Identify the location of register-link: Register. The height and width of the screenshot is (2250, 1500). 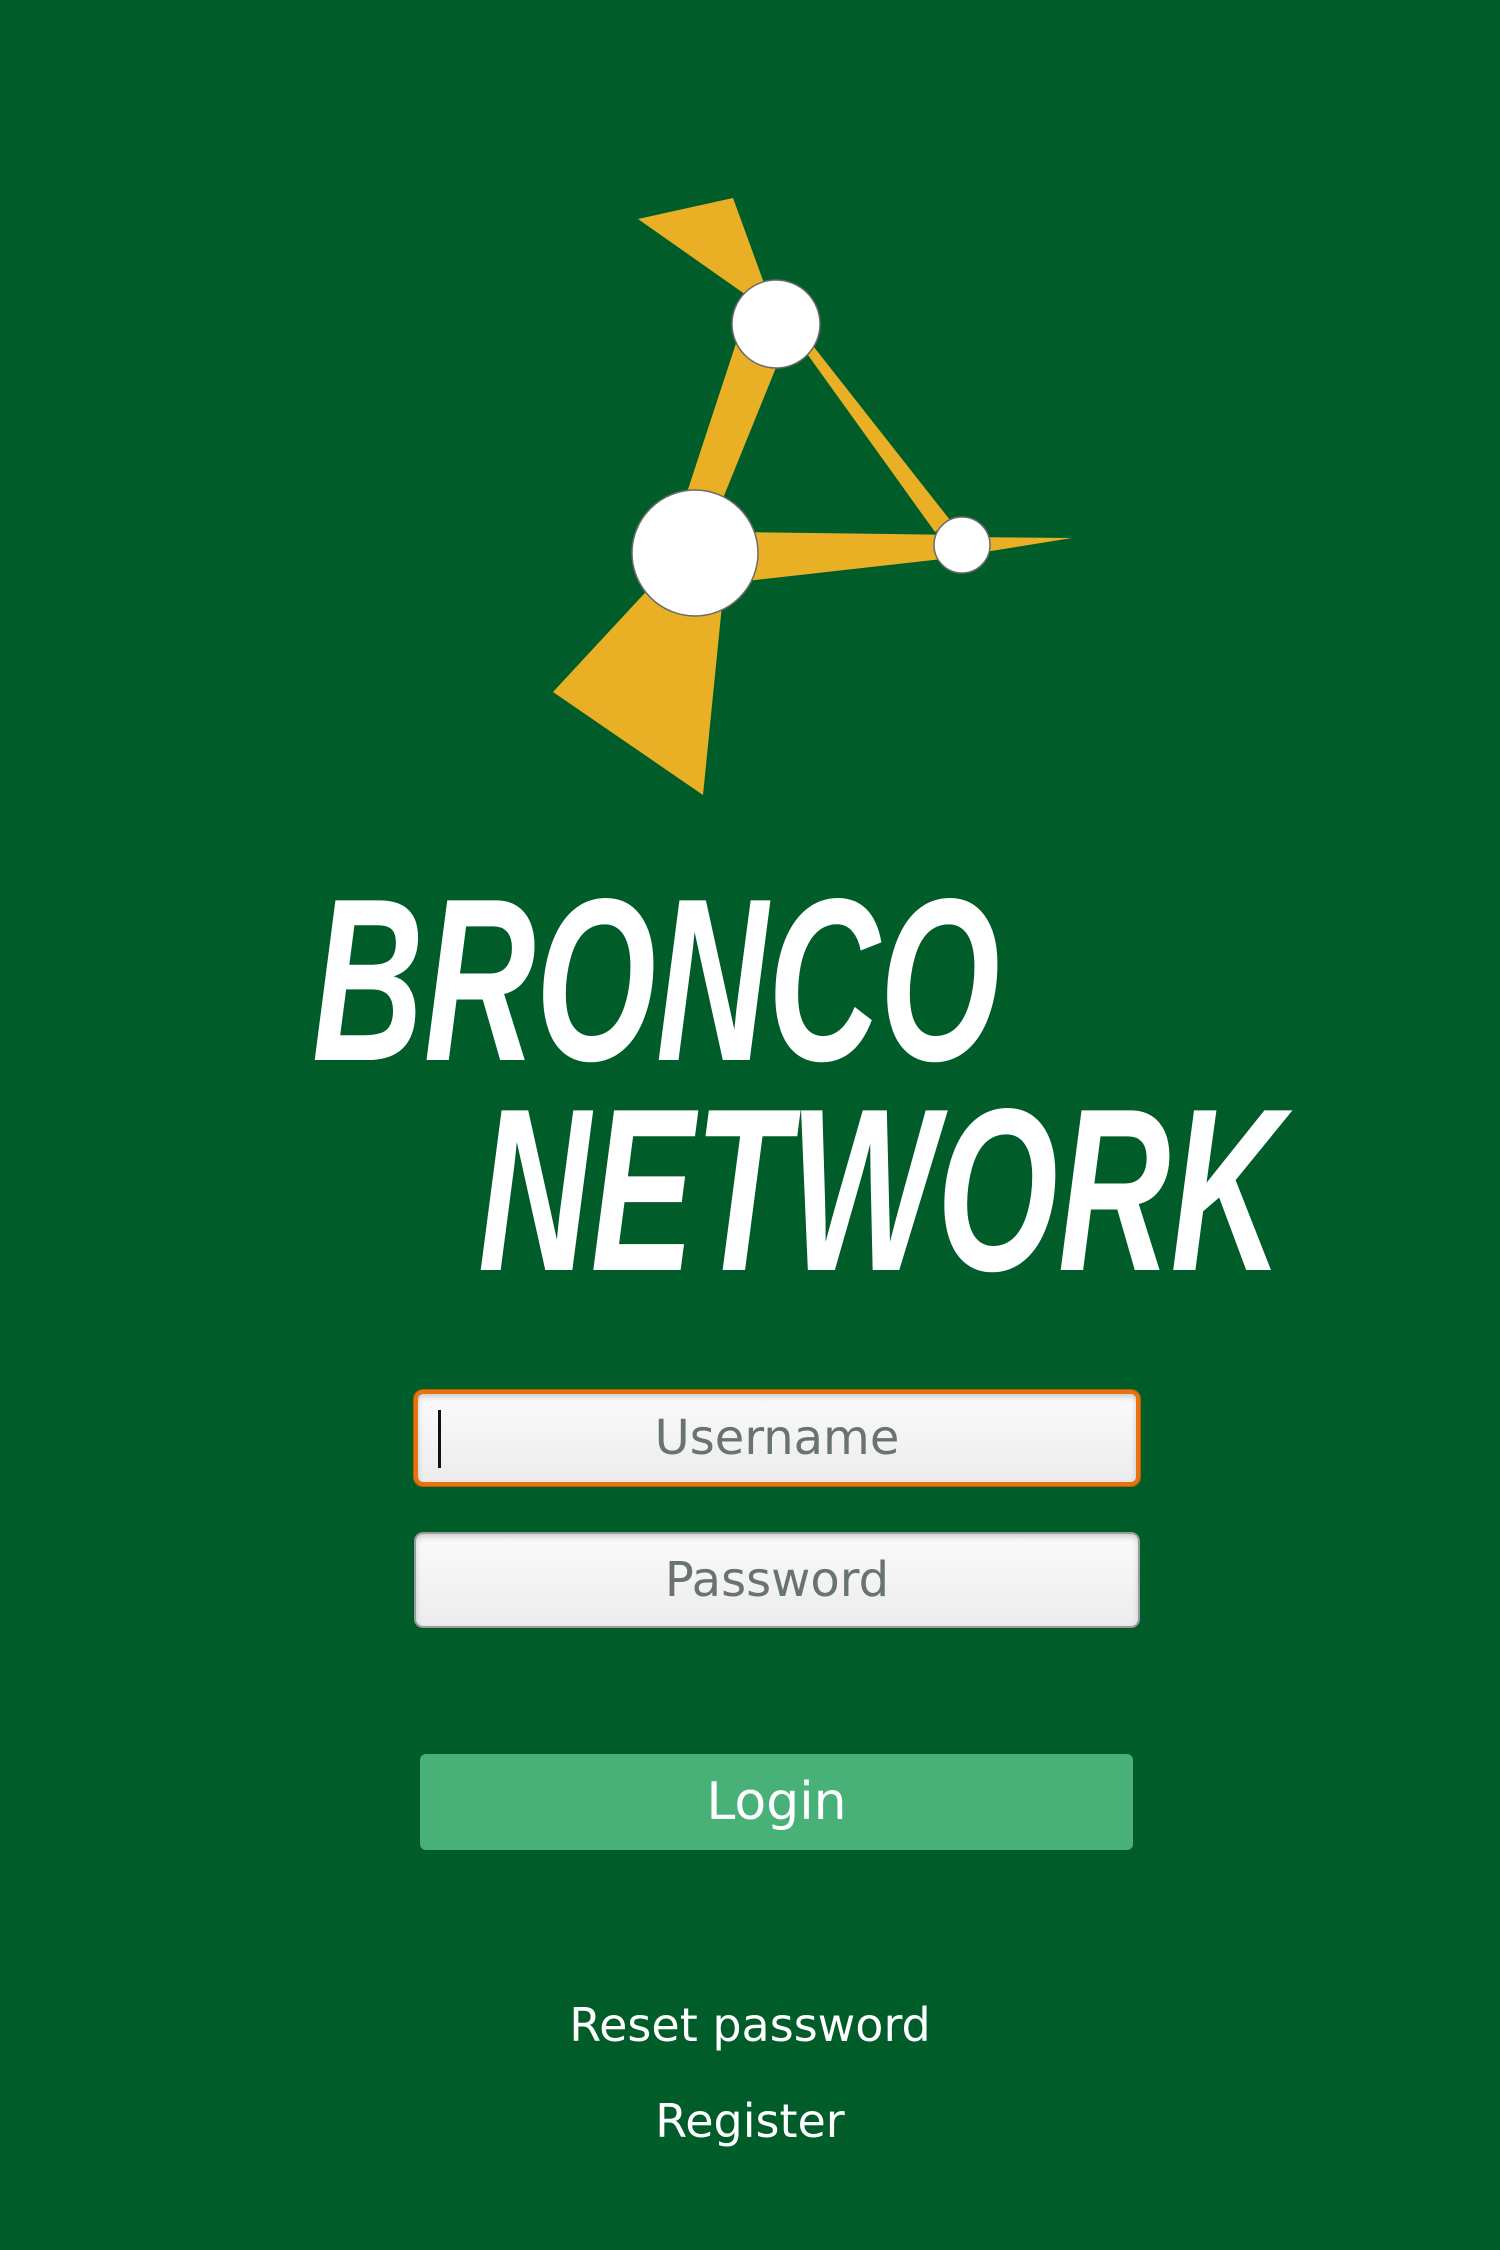
(750, 2121).